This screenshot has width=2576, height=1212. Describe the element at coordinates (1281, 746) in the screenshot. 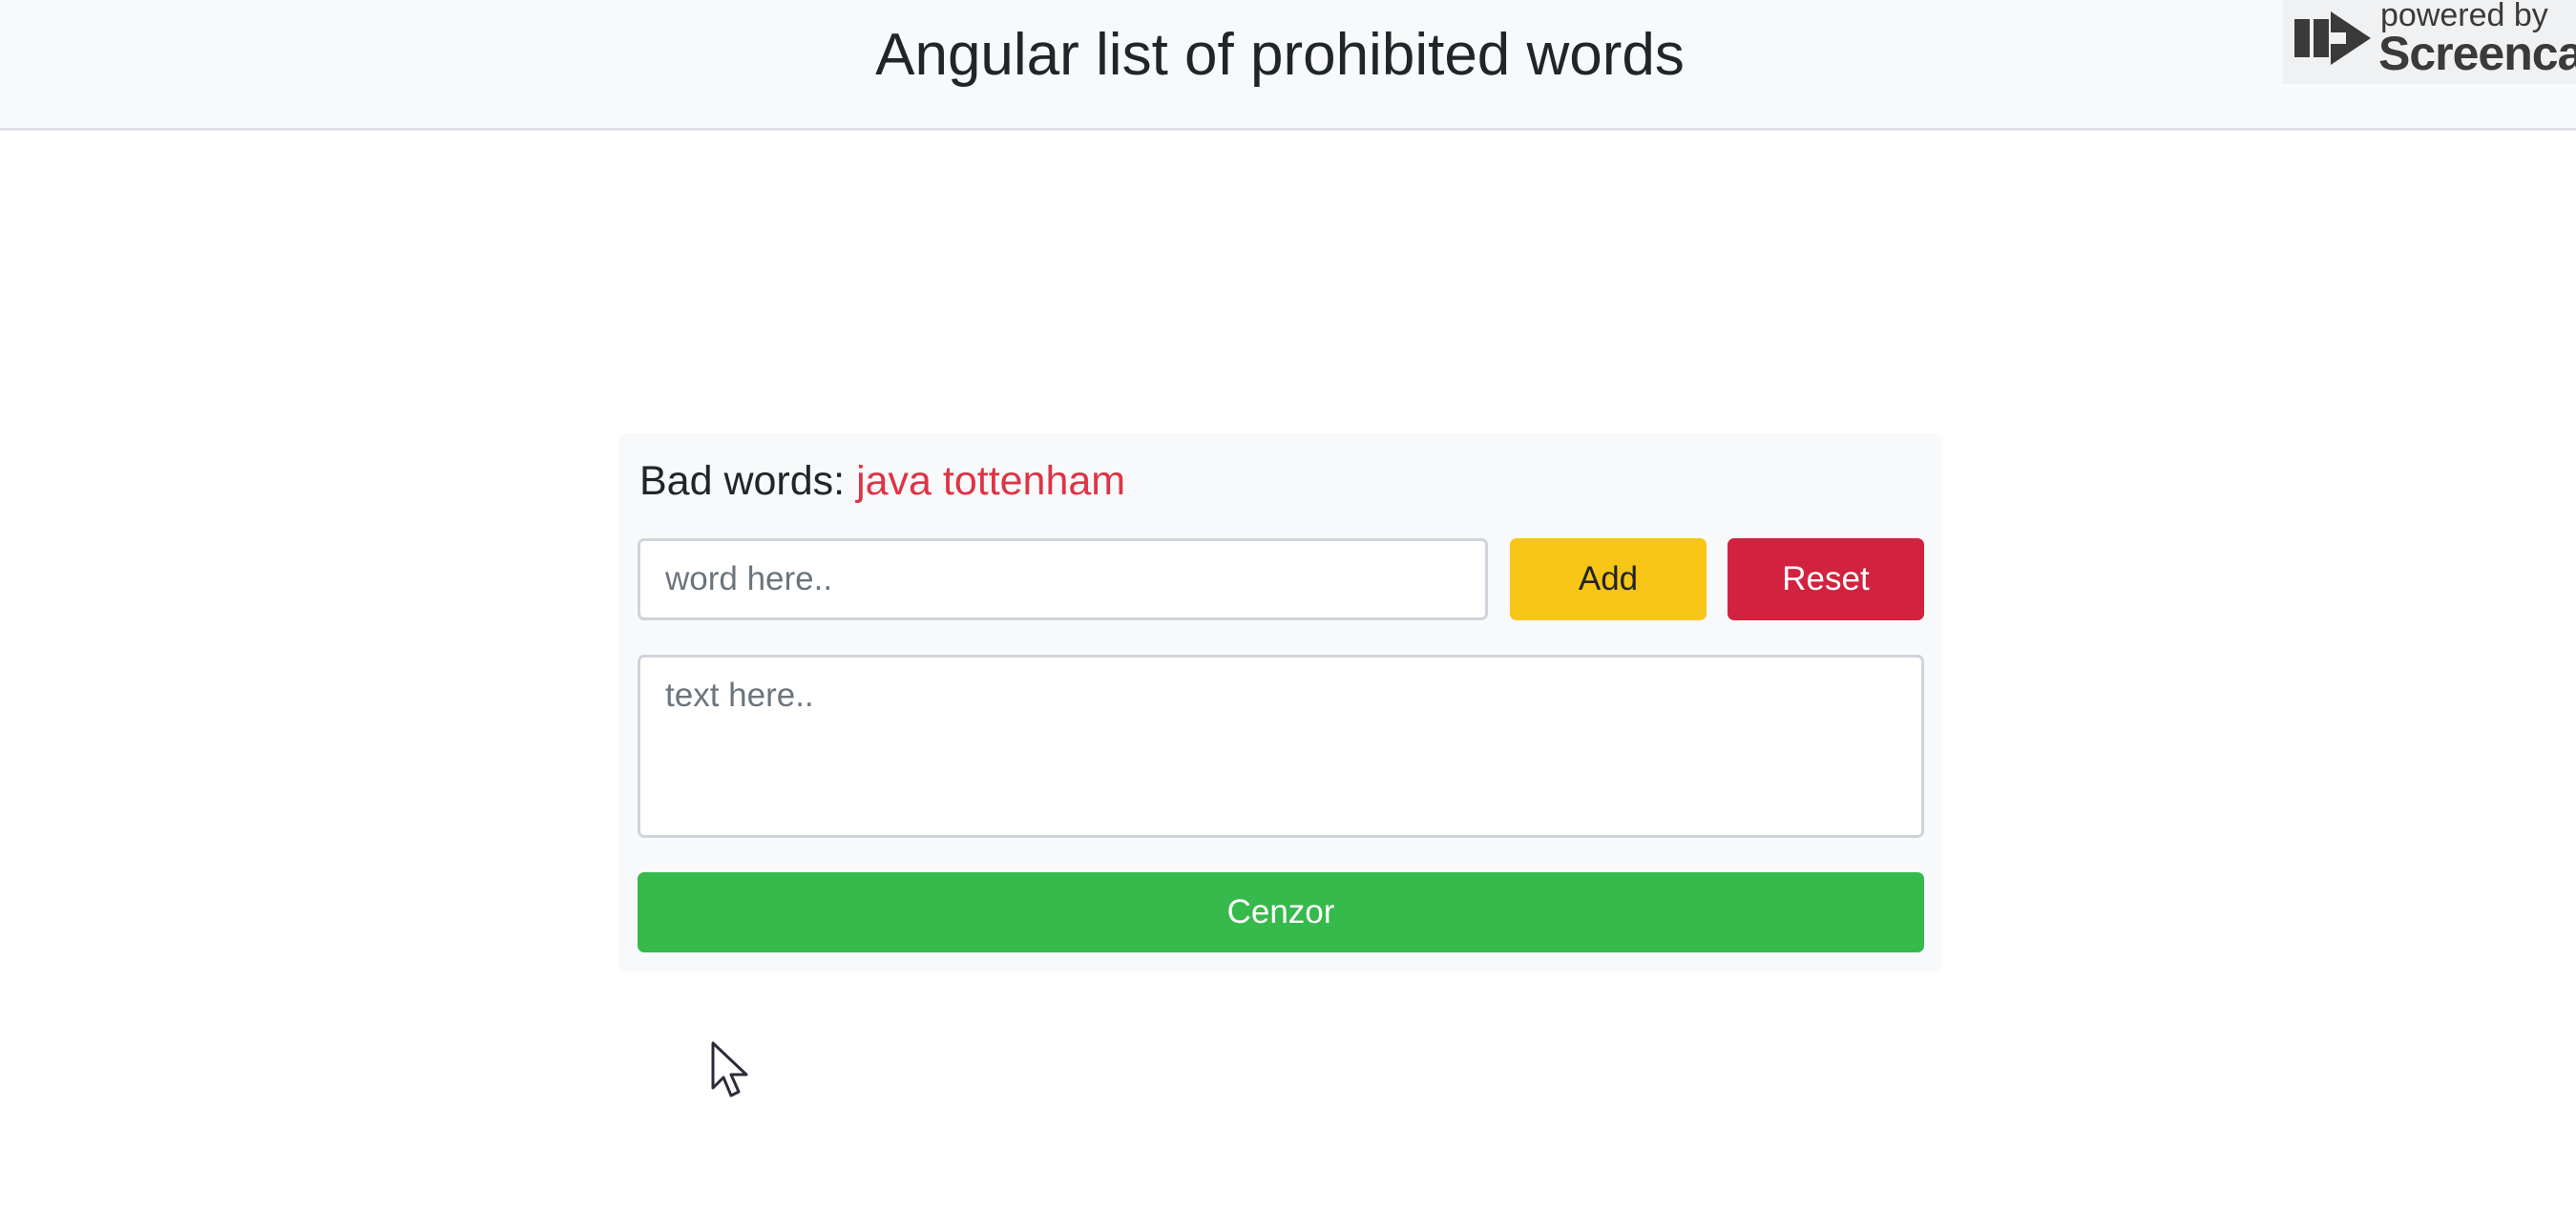

I see `text-input` at that location.